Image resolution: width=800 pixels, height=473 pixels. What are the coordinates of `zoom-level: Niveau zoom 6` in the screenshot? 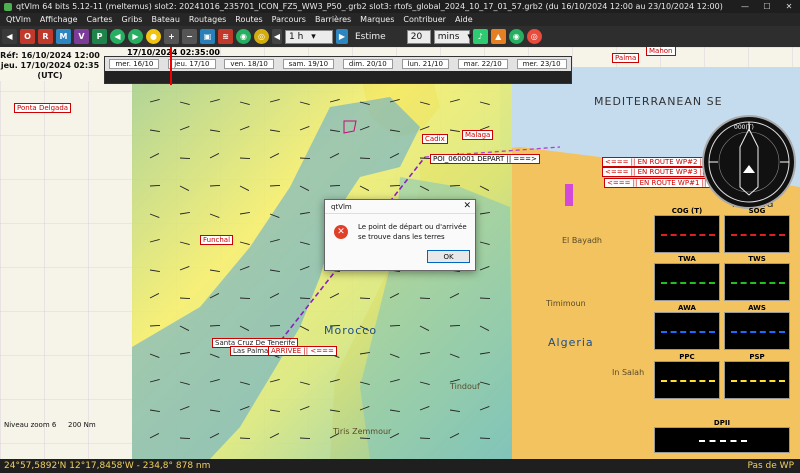 It's located at (30, 425).